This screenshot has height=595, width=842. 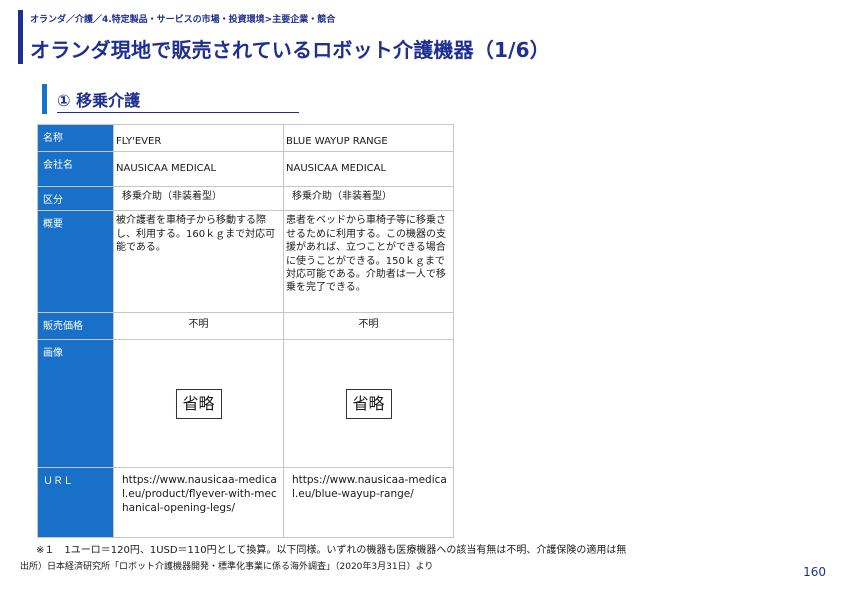 I want to click on product-1-category: 移乗介助（非装着型）, so click(x=198, y=199).